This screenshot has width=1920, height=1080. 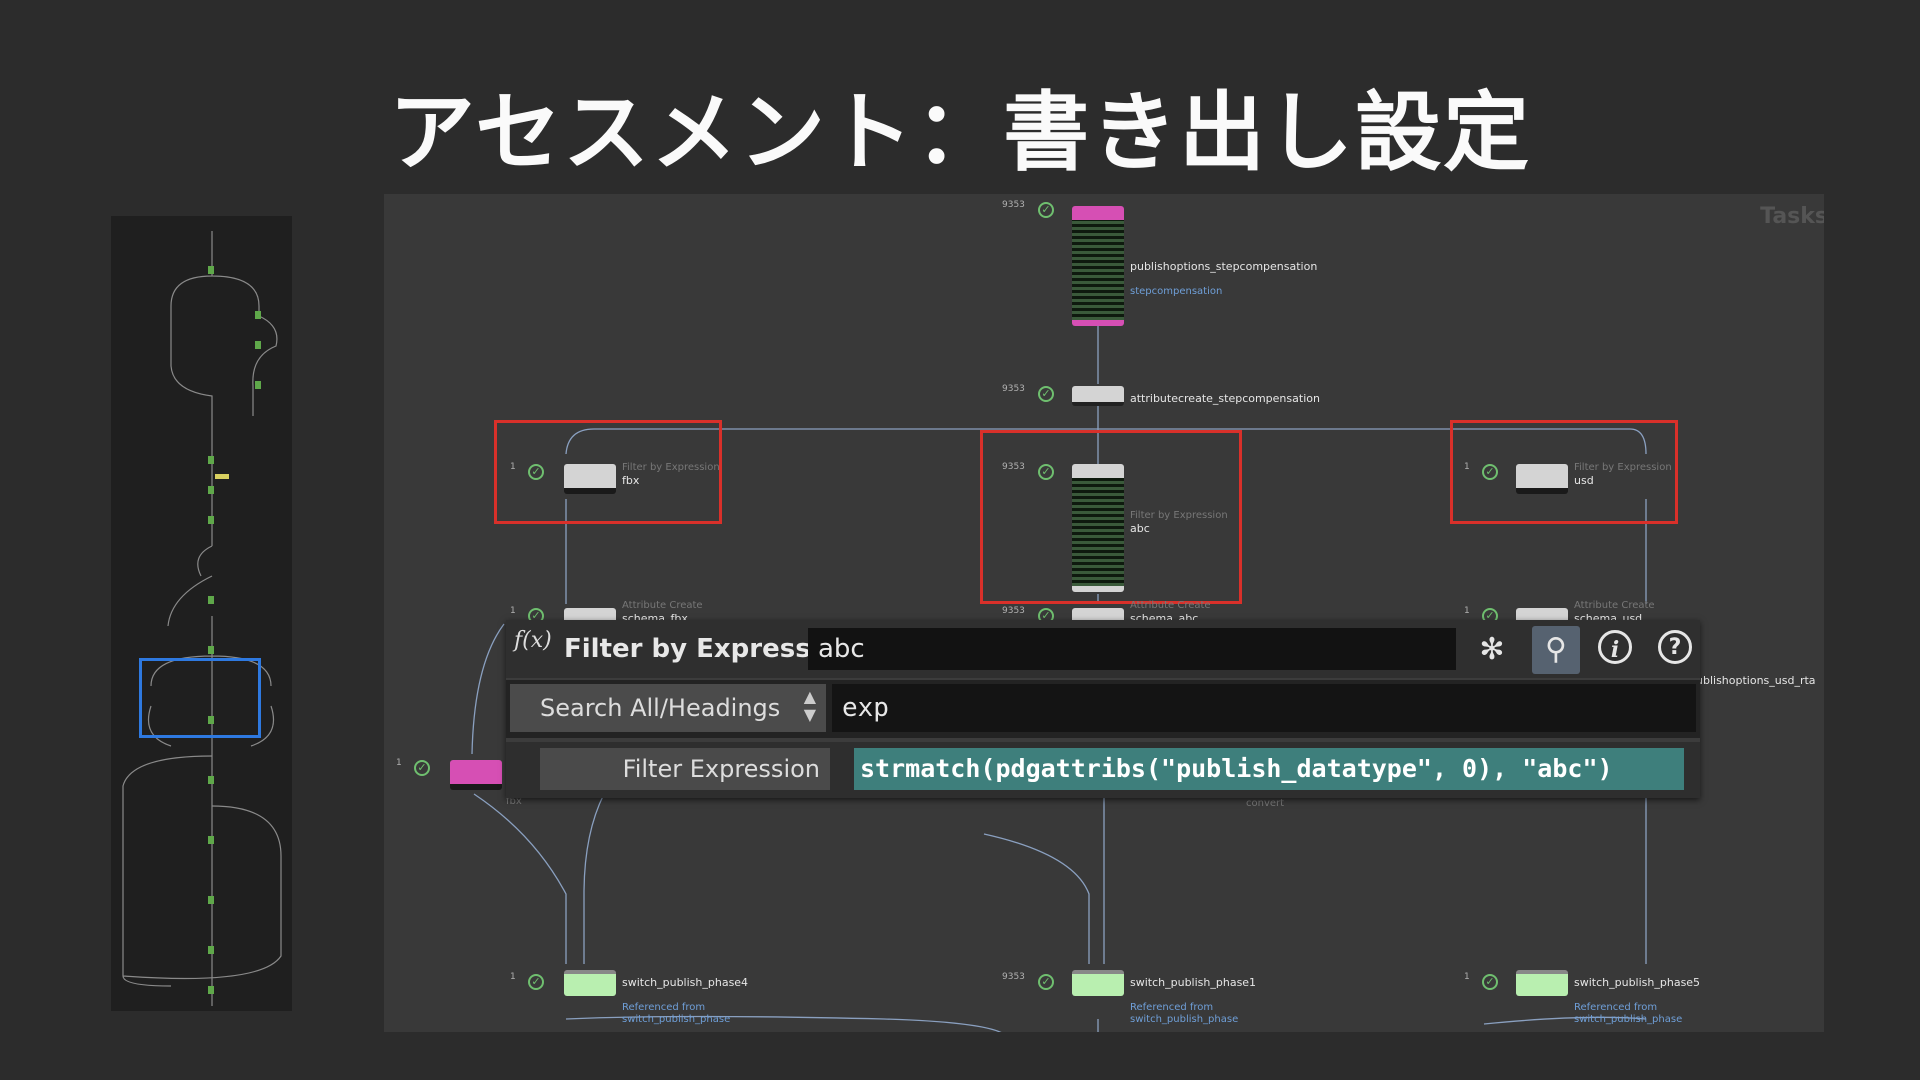 I want to click on search-mode-select: Search All/Headings ▲ ▼, so click(x=668, y=708).